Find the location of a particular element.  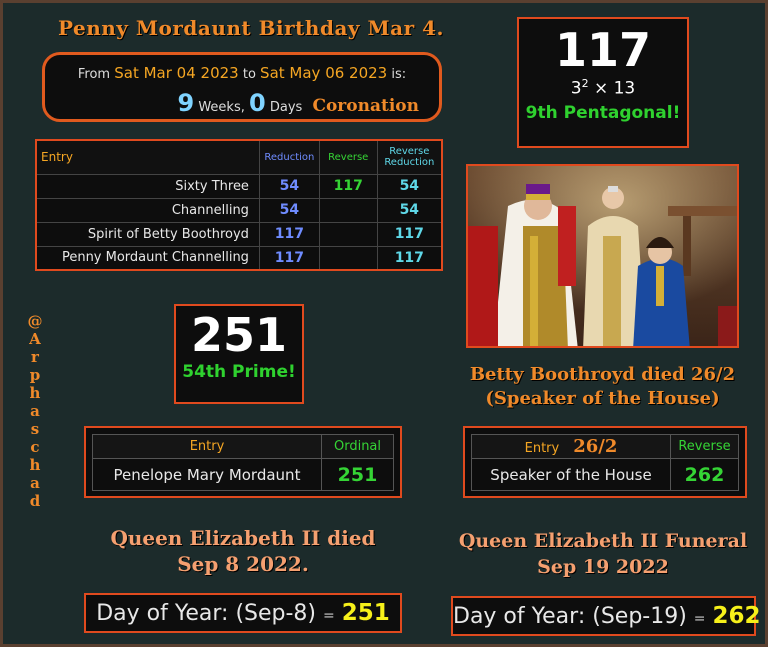

weeks-count: 9 is located at coordinates (186, 103).